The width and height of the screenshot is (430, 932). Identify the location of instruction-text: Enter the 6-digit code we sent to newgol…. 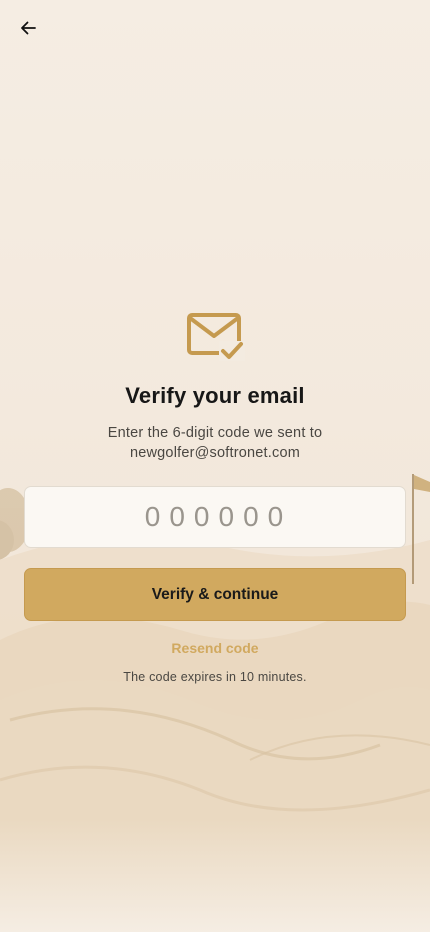
(215, 443).